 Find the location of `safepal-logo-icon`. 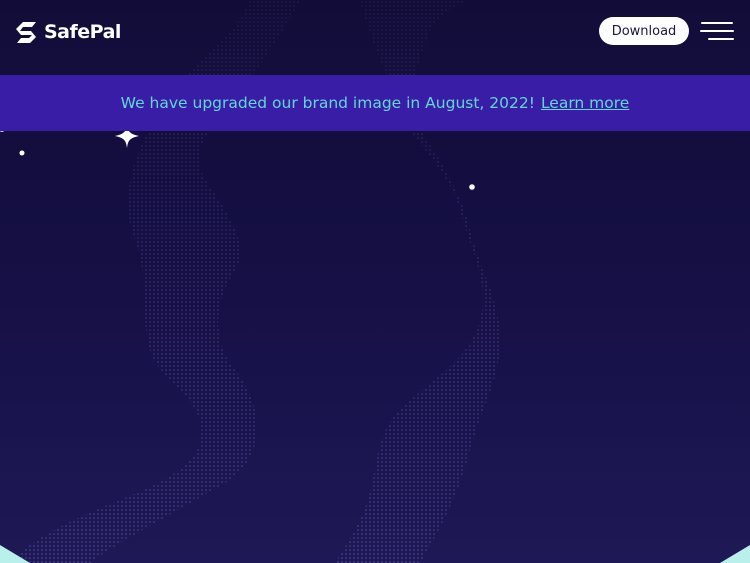

safepal-logo-icon is located at coordinates (26, 32).